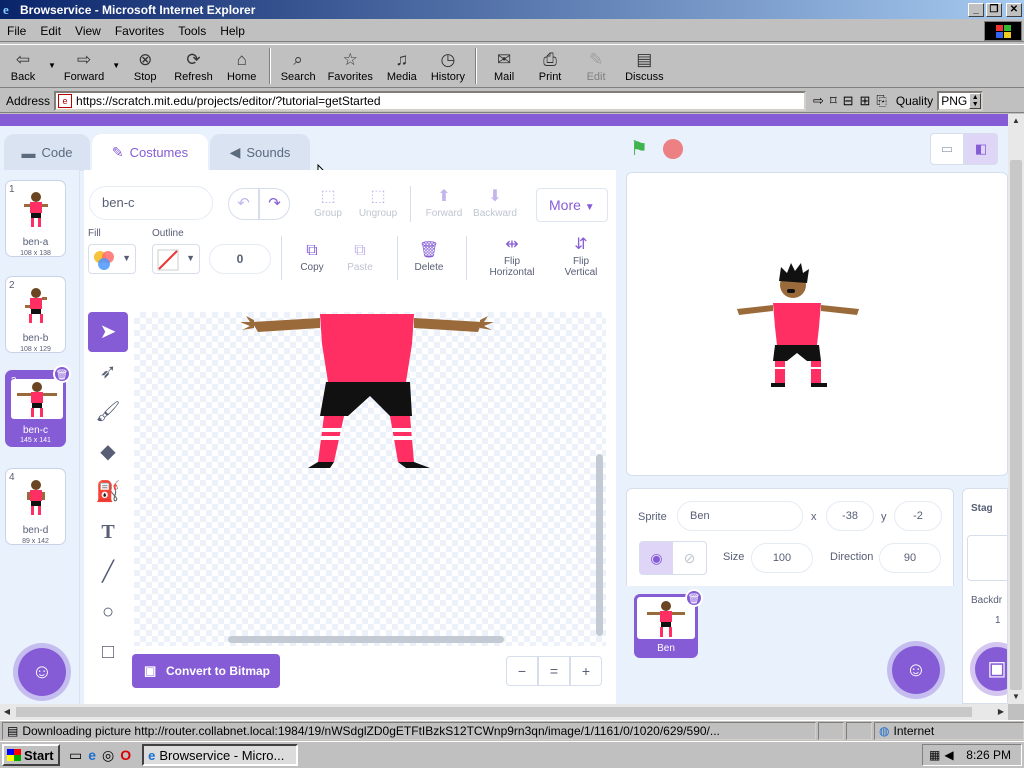  I want to click on search-button: ⌕ Search, so click(298, 66).